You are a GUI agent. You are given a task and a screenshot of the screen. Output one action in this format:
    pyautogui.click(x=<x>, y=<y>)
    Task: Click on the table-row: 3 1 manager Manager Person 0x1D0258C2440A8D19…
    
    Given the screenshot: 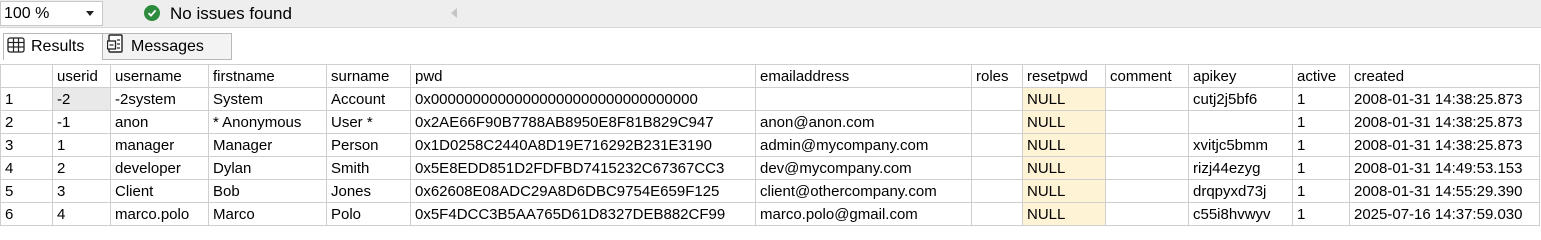 What is the action you would take?
    pyautogui.click(x=770, y=145)
    